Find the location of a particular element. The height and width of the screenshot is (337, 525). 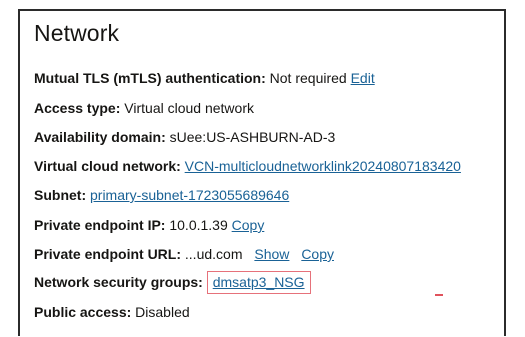

access-type-label: Access type: is located at coordinates (77, 108).